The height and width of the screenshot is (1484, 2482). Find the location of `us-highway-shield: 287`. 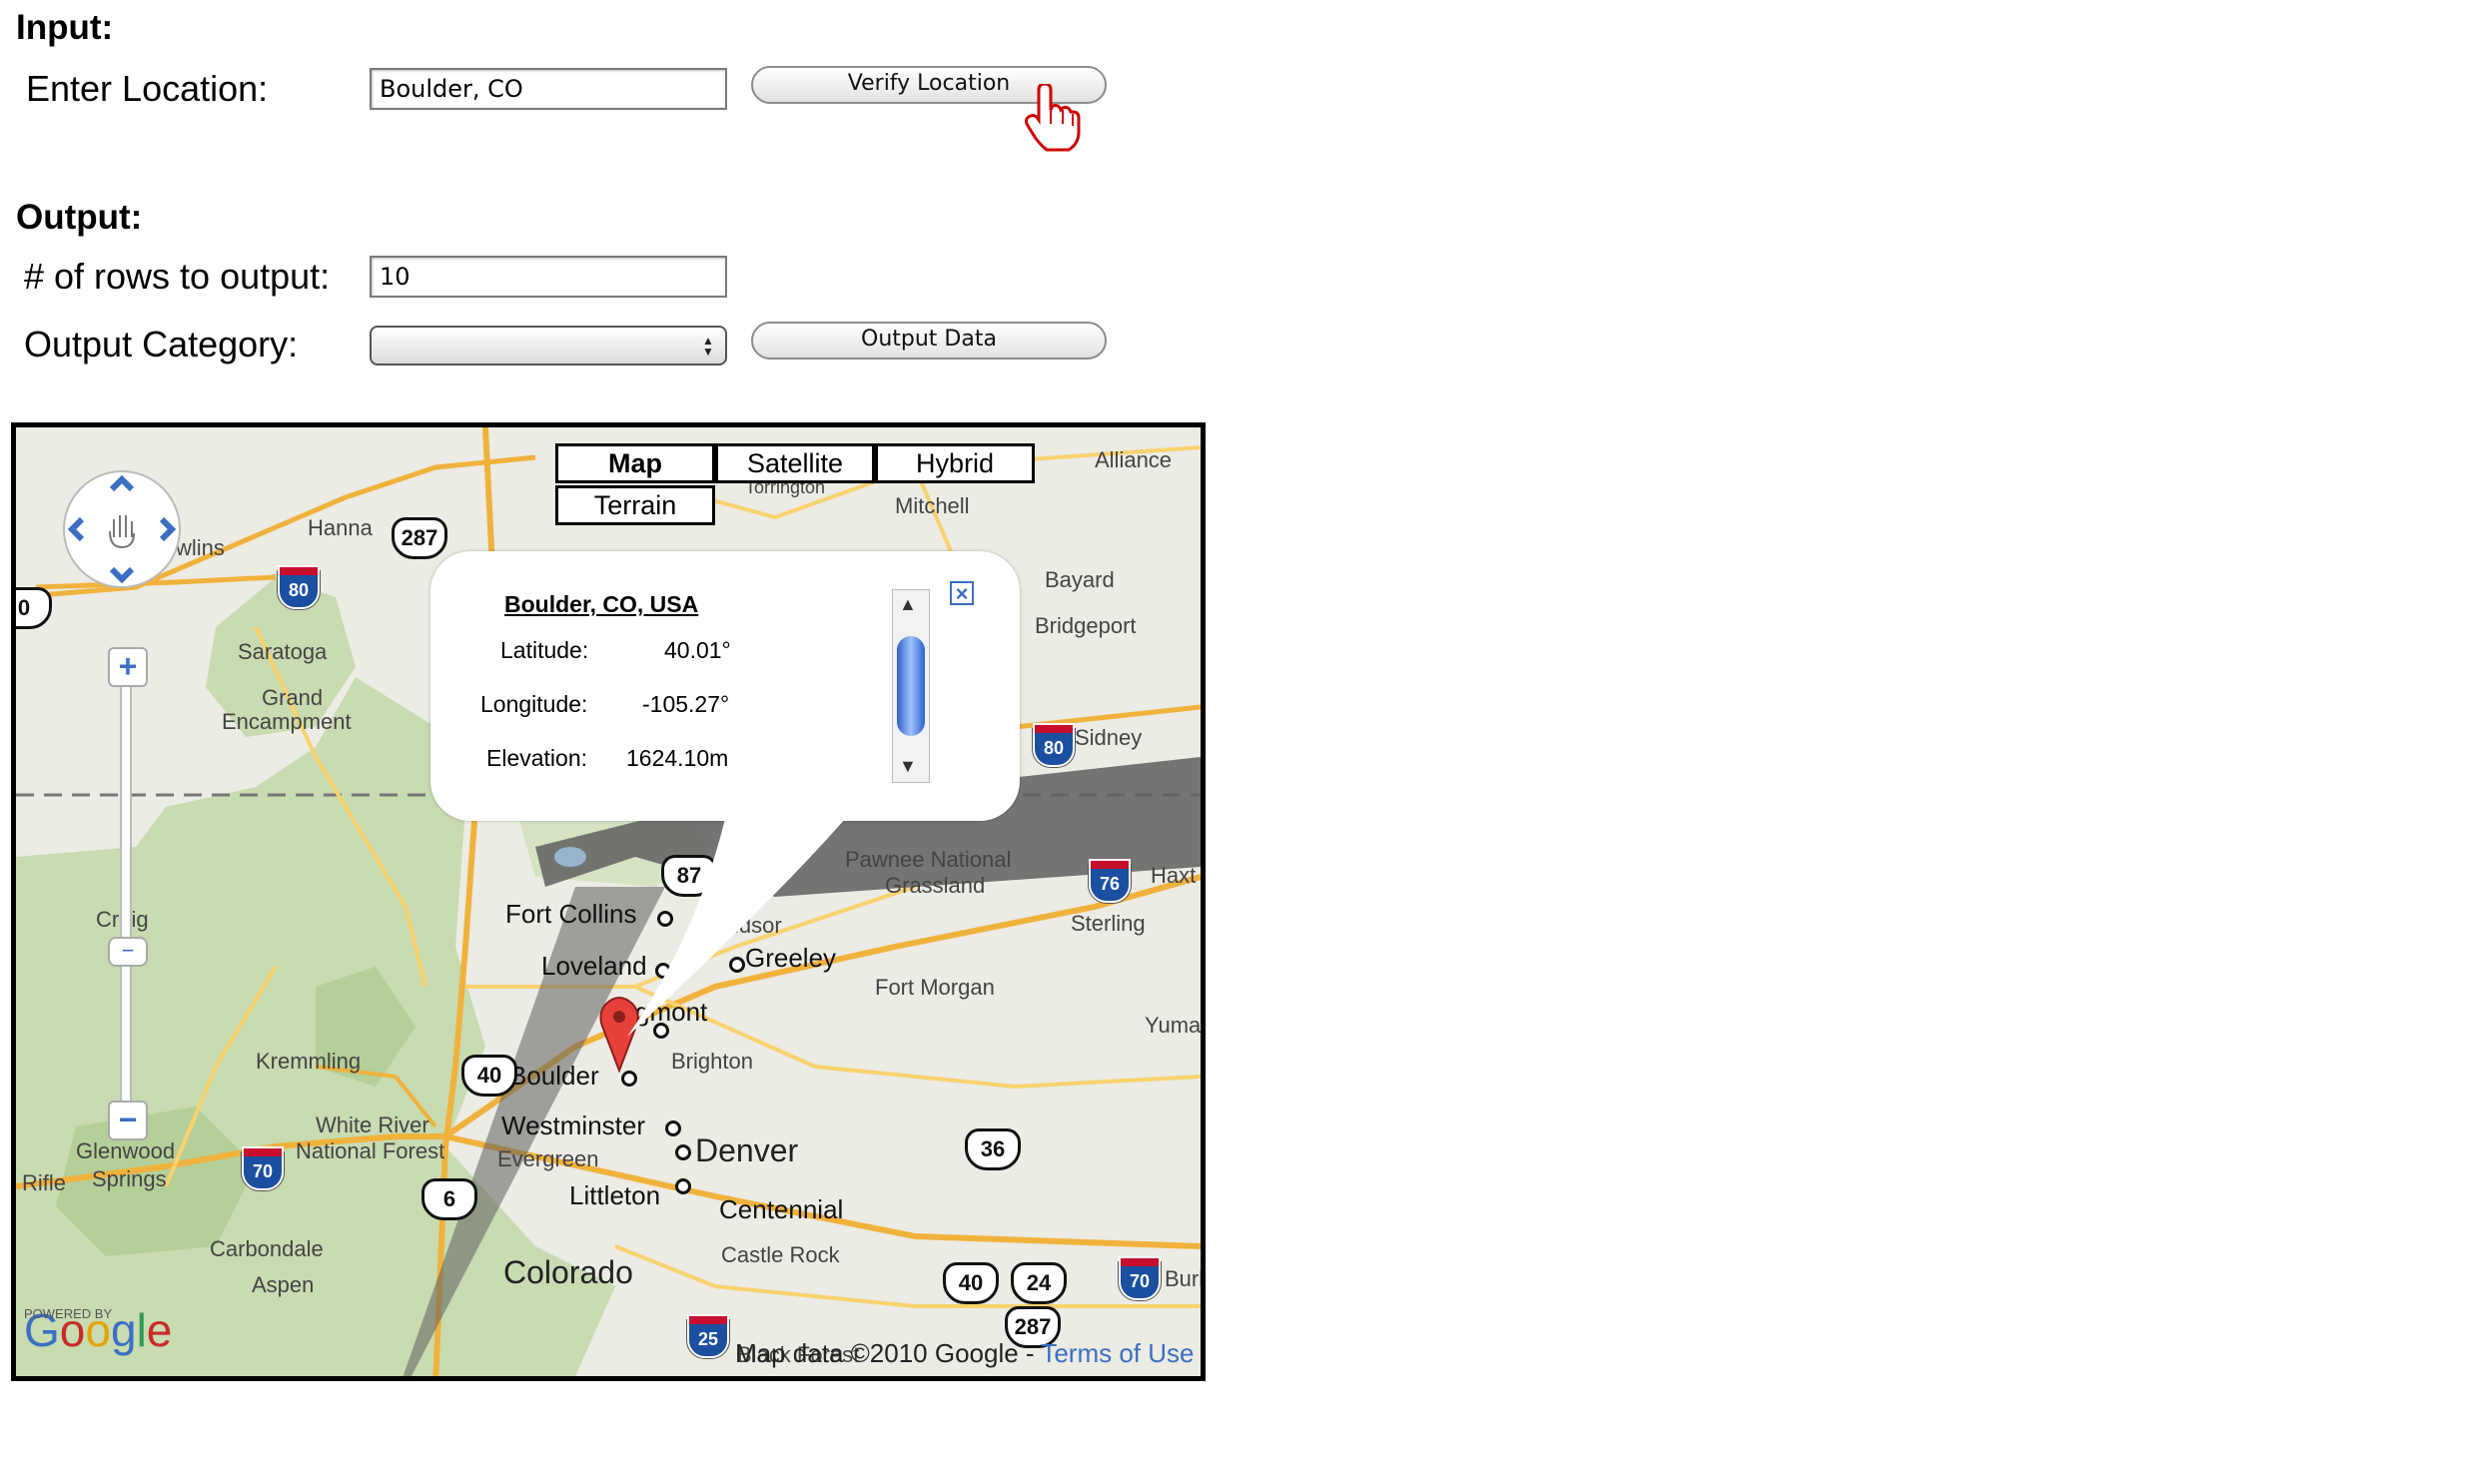

us-highway-shield: 287 is located at coordinates (419, 538).